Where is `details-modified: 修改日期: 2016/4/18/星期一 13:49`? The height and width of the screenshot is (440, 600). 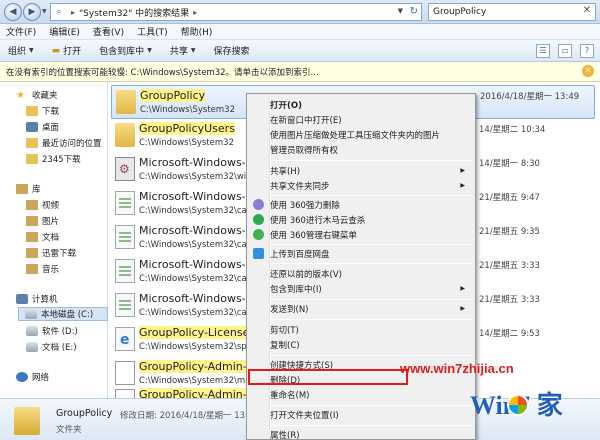 details-modified: 修改日期: 2016/4/18/星期一 13:49 is located at coordinates (189, 416).